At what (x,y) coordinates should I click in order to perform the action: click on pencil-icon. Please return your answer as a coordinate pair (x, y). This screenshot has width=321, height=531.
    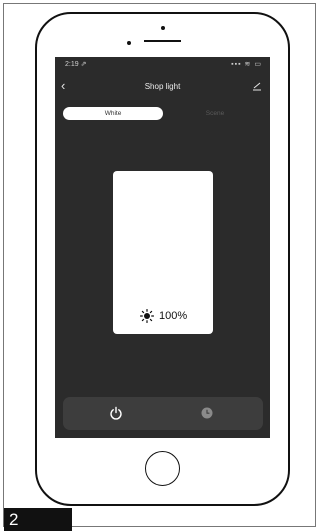
    Looking at the image, I should click on (257, 86).